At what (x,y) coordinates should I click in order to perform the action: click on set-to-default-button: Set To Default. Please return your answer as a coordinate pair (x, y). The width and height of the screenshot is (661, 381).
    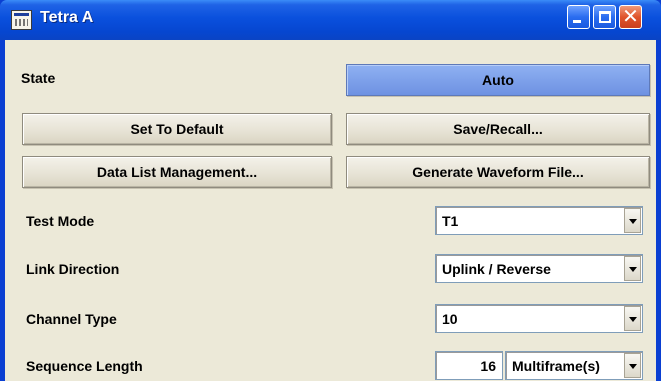
    Looking at the image, I should click on (177, 129).